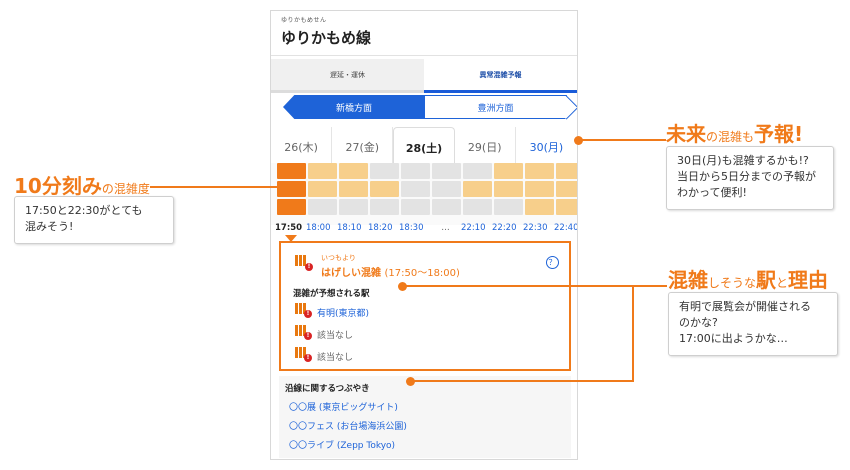  What do you see at coordinates (343, 312) in the screenshot?
I see `station-link: 有明(東京都)` at bounding box center [343, 312].